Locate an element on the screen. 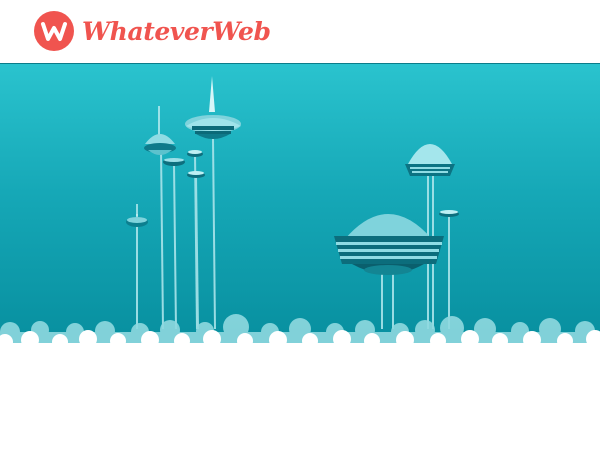 This screenshot has height=450, width=600. needle-tower is located at coordinates (160, 130).